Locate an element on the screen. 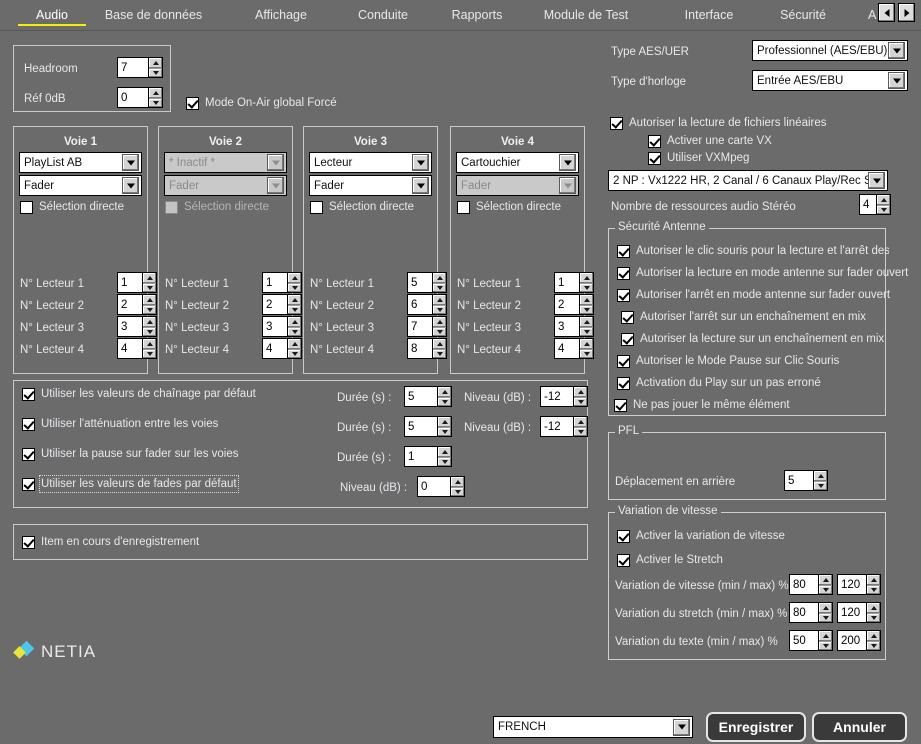 Image resolution: width=921 pixels, height=744 pixels. voie-2-lecteur-4-stepper: 4 is located at coordinates (282, 348).